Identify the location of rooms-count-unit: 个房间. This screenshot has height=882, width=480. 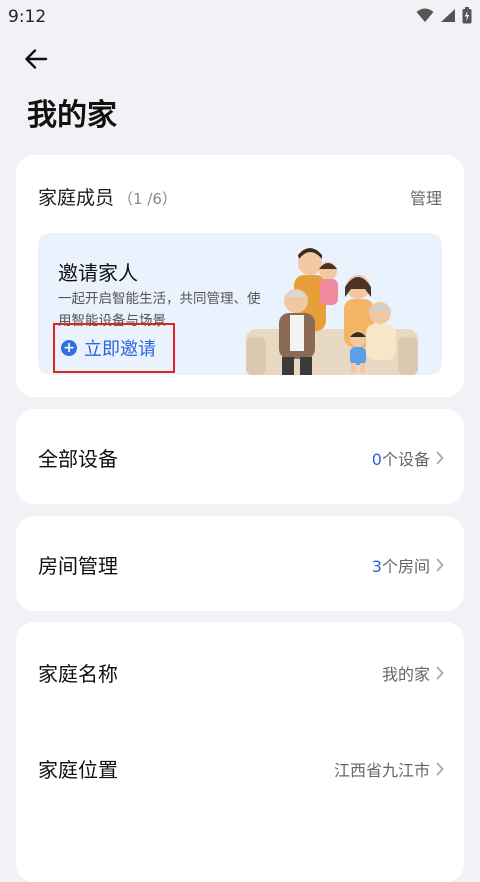
(405, 566).